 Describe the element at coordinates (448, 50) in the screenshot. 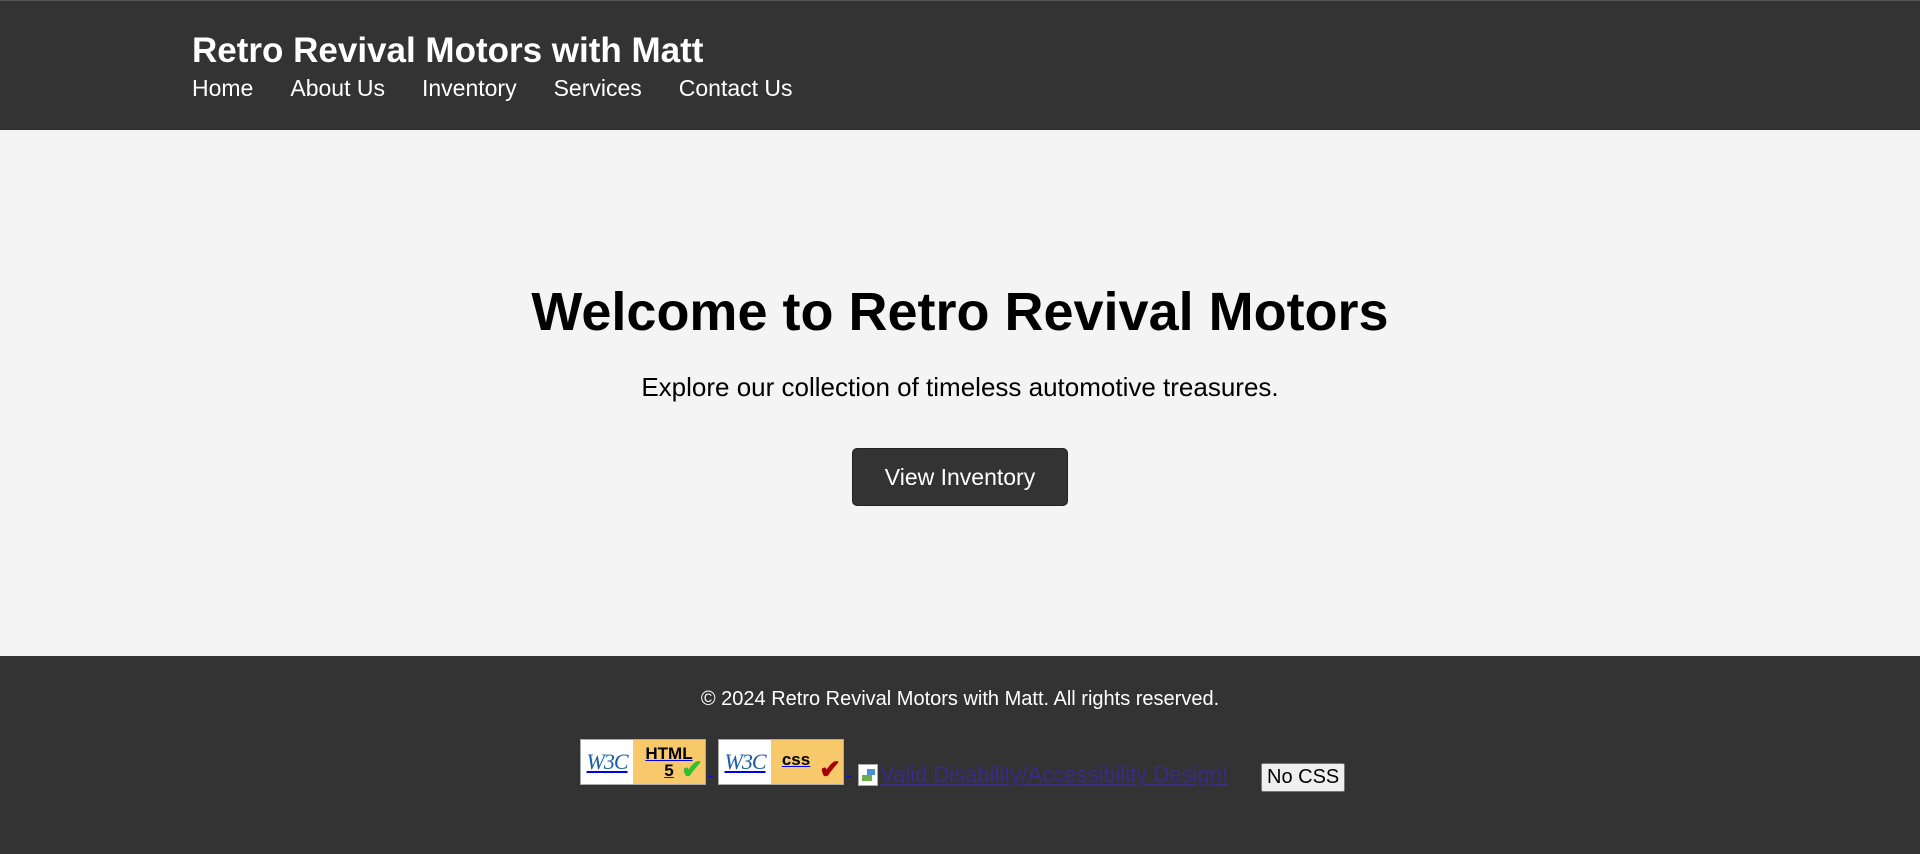

I see `site-title: Retro Revival Motors with Matt` at that location.